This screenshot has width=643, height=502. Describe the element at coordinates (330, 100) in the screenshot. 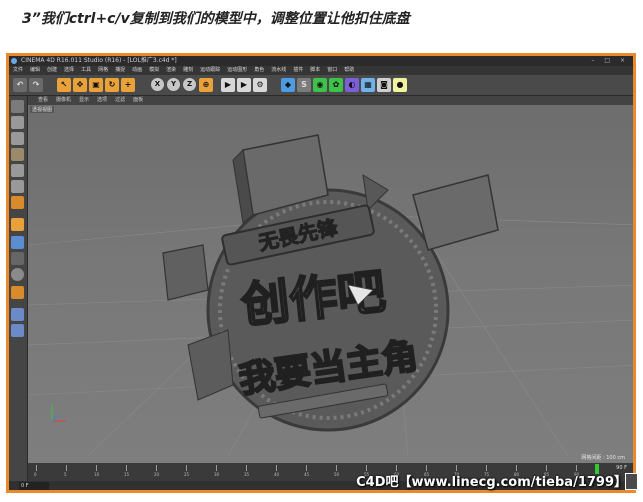

I see `viewport-menu: 查看 摄像机 显示 选项 过滤 面板` at that location.